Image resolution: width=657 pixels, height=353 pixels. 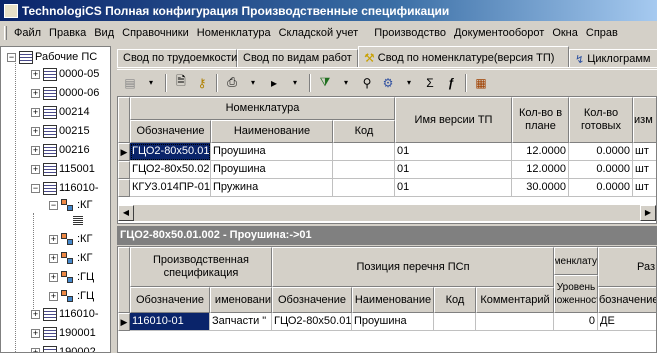 I want to click on tree-item: +00214, so click(x=60, y=112).